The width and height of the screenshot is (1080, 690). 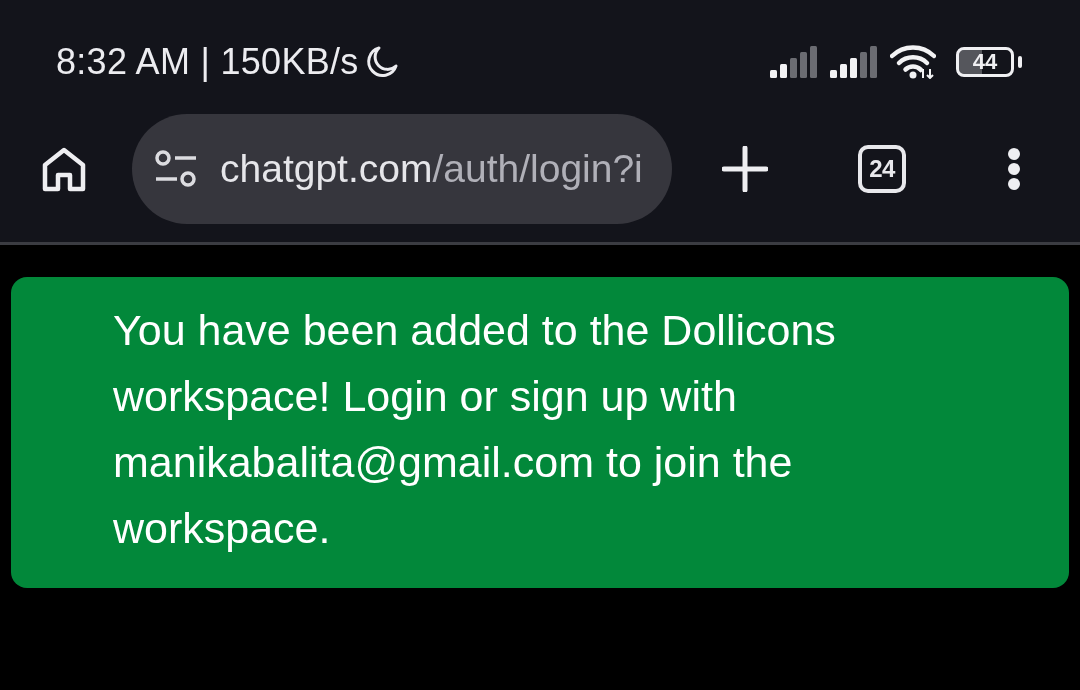 I want to click on wifi-icon, so click(x=913, y=61).